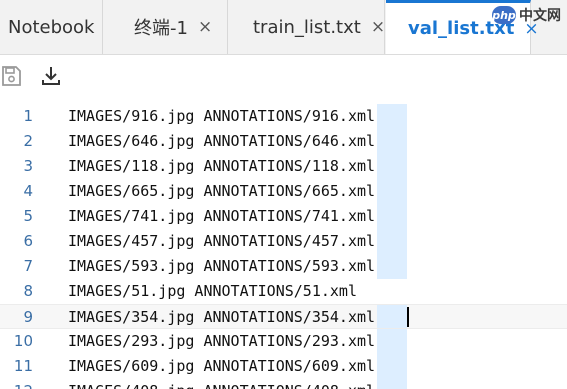  Describe the element at coordinates (221, 384) in the screenshot. I see `line-text: IMAGES/408.jpg ANNOTATIONS/408.xml` at that location.